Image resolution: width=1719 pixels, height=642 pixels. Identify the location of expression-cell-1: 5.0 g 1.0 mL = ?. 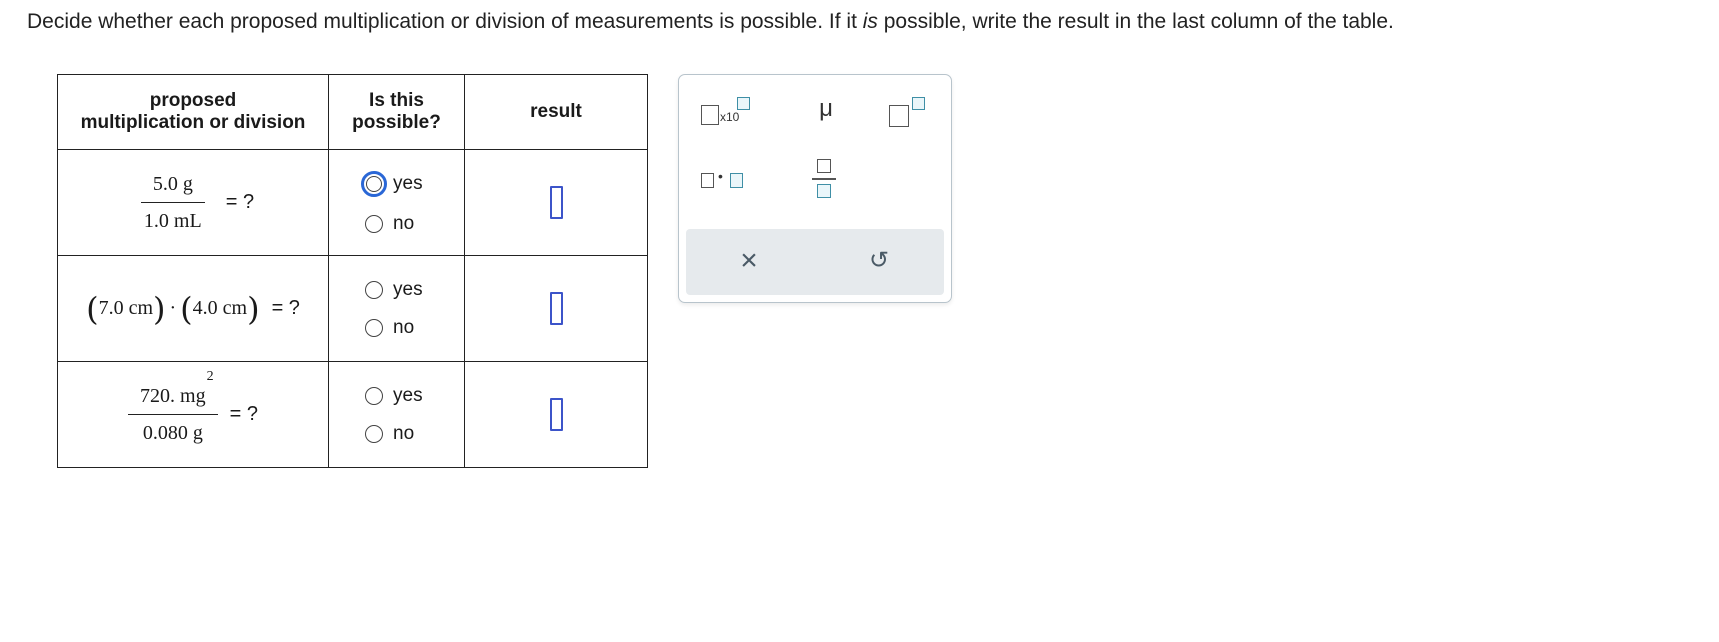
(193, 202).